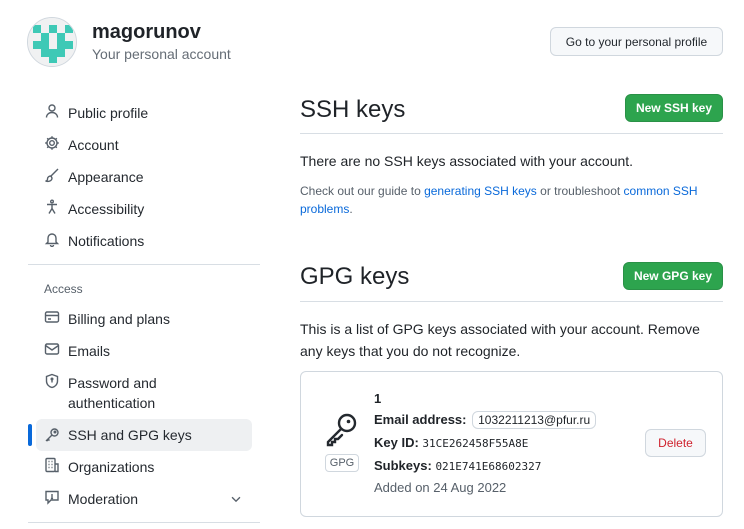 This screenshot has width=744, height=529. What do you see at coordinates (52, 111) in the screenshot?
I see `person-icon` at bounding box center [52, 111].